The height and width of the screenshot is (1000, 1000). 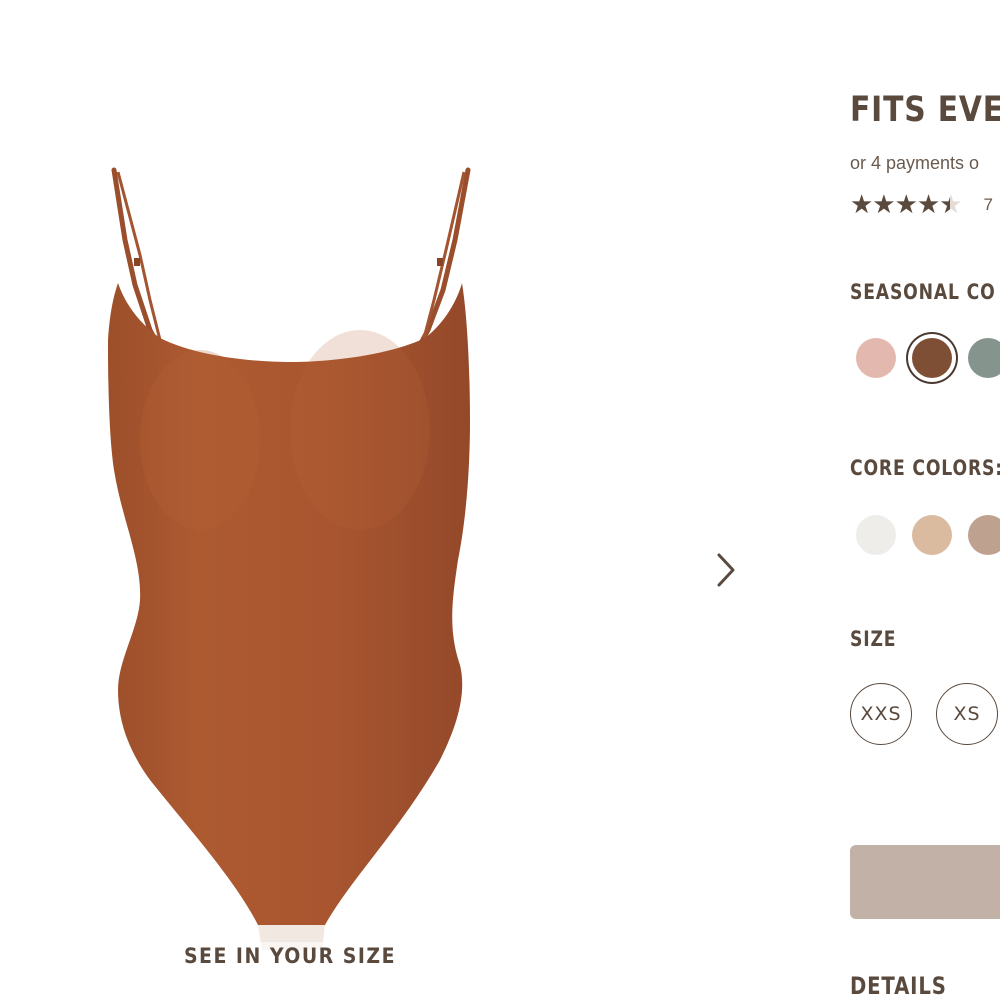 I want to click on seasonal-colors-label: SEASONAL CO, so click(x=923, y=292).